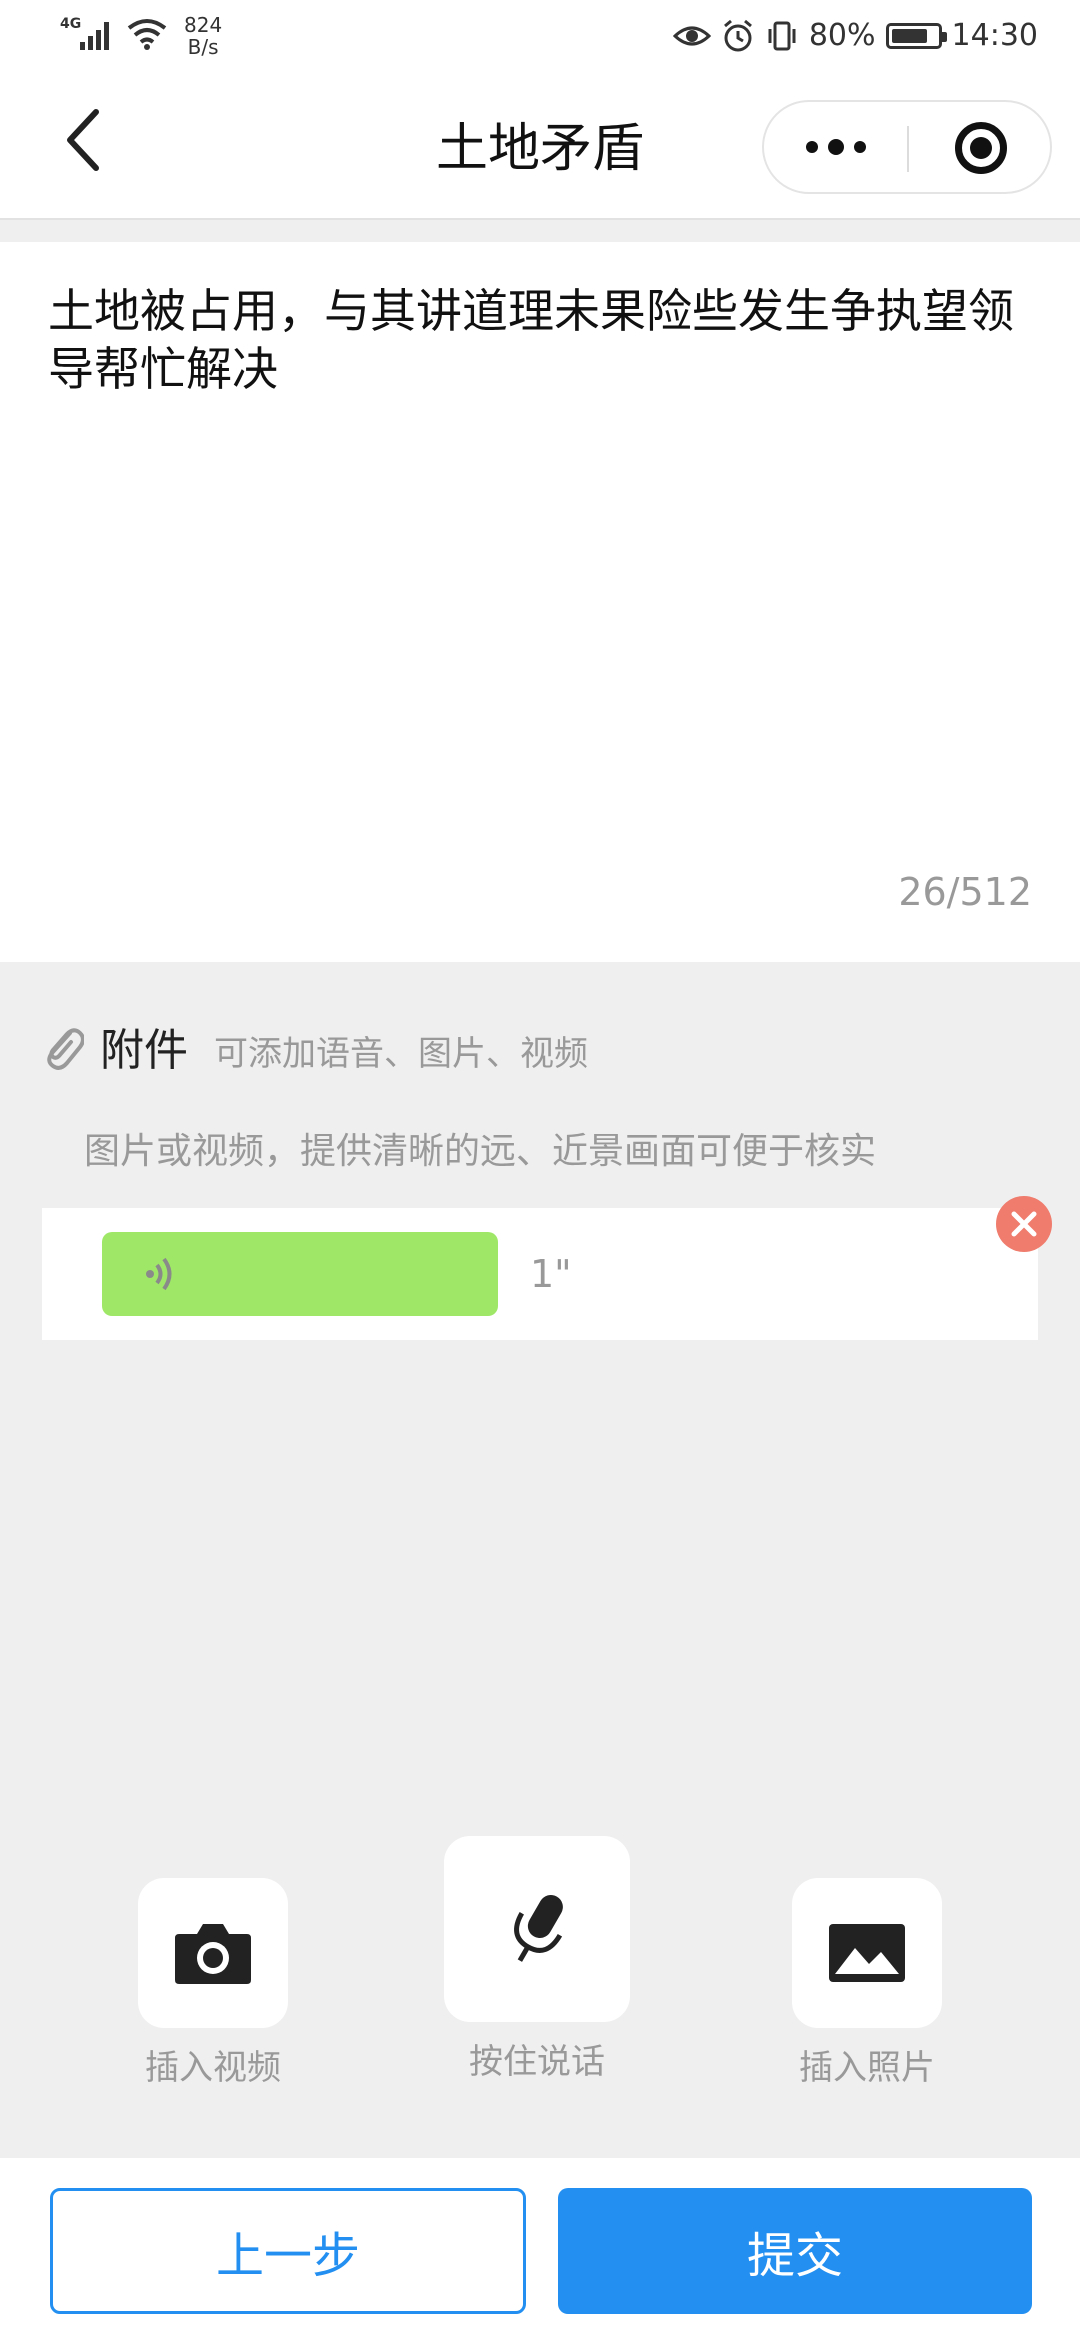  I want to click on wifi-icon, so click(147, 34).